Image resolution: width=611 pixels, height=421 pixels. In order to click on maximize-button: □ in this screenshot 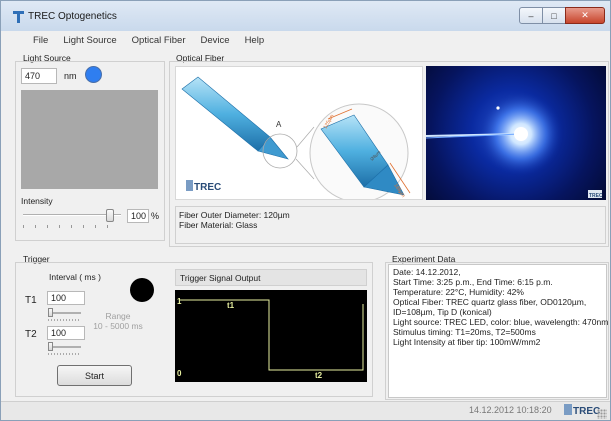, I will do `click(554, 15)`.